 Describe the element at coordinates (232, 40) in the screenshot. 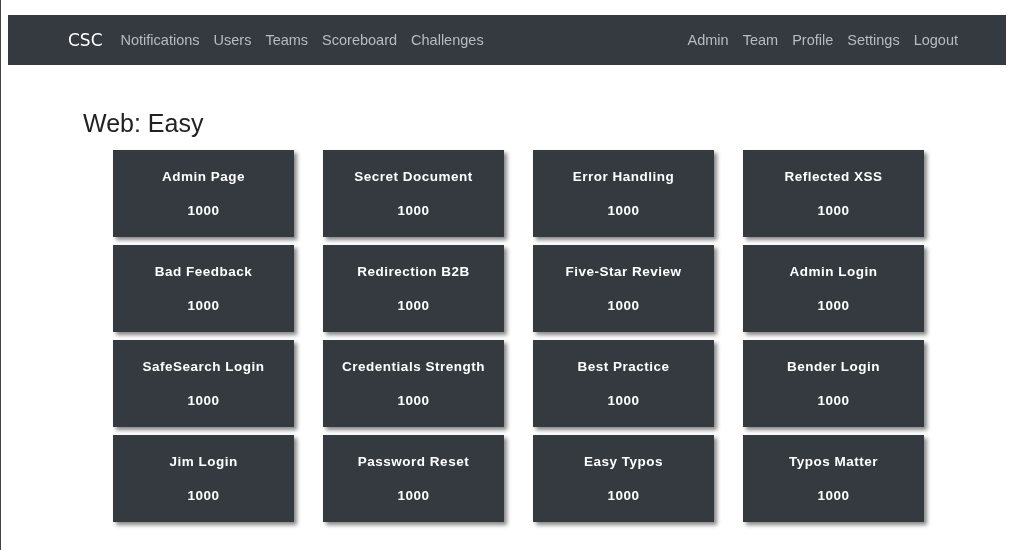

I see `nav-link: Users` at that location.